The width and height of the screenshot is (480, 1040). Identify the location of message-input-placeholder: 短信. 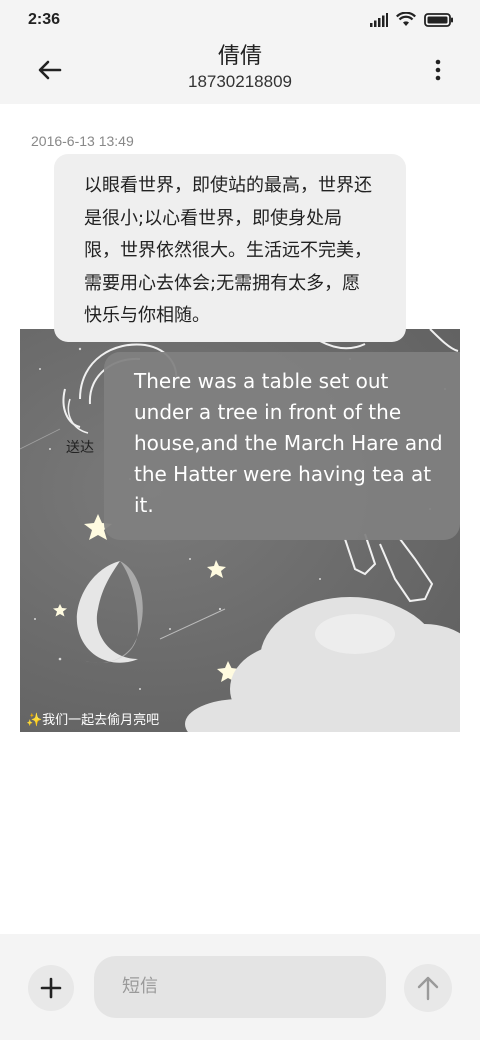
(140, 986).